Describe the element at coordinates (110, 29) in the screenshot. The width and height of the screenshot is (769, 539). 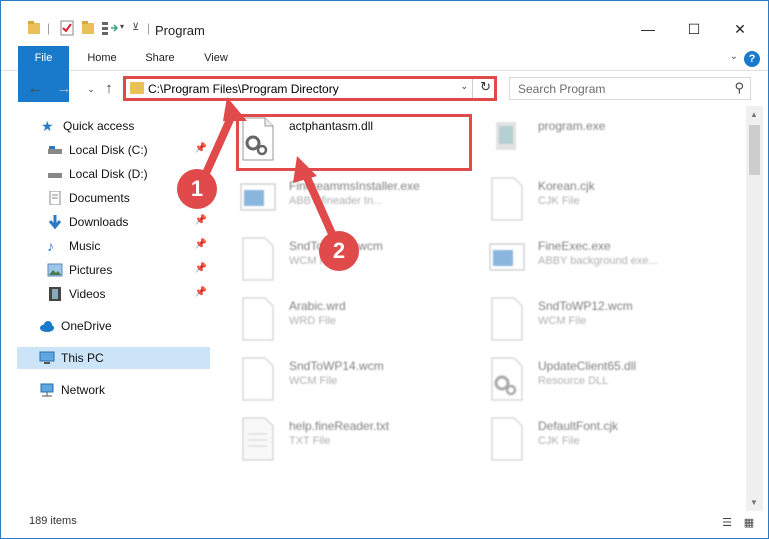
I see `customize-toolbar-icon` at that location.